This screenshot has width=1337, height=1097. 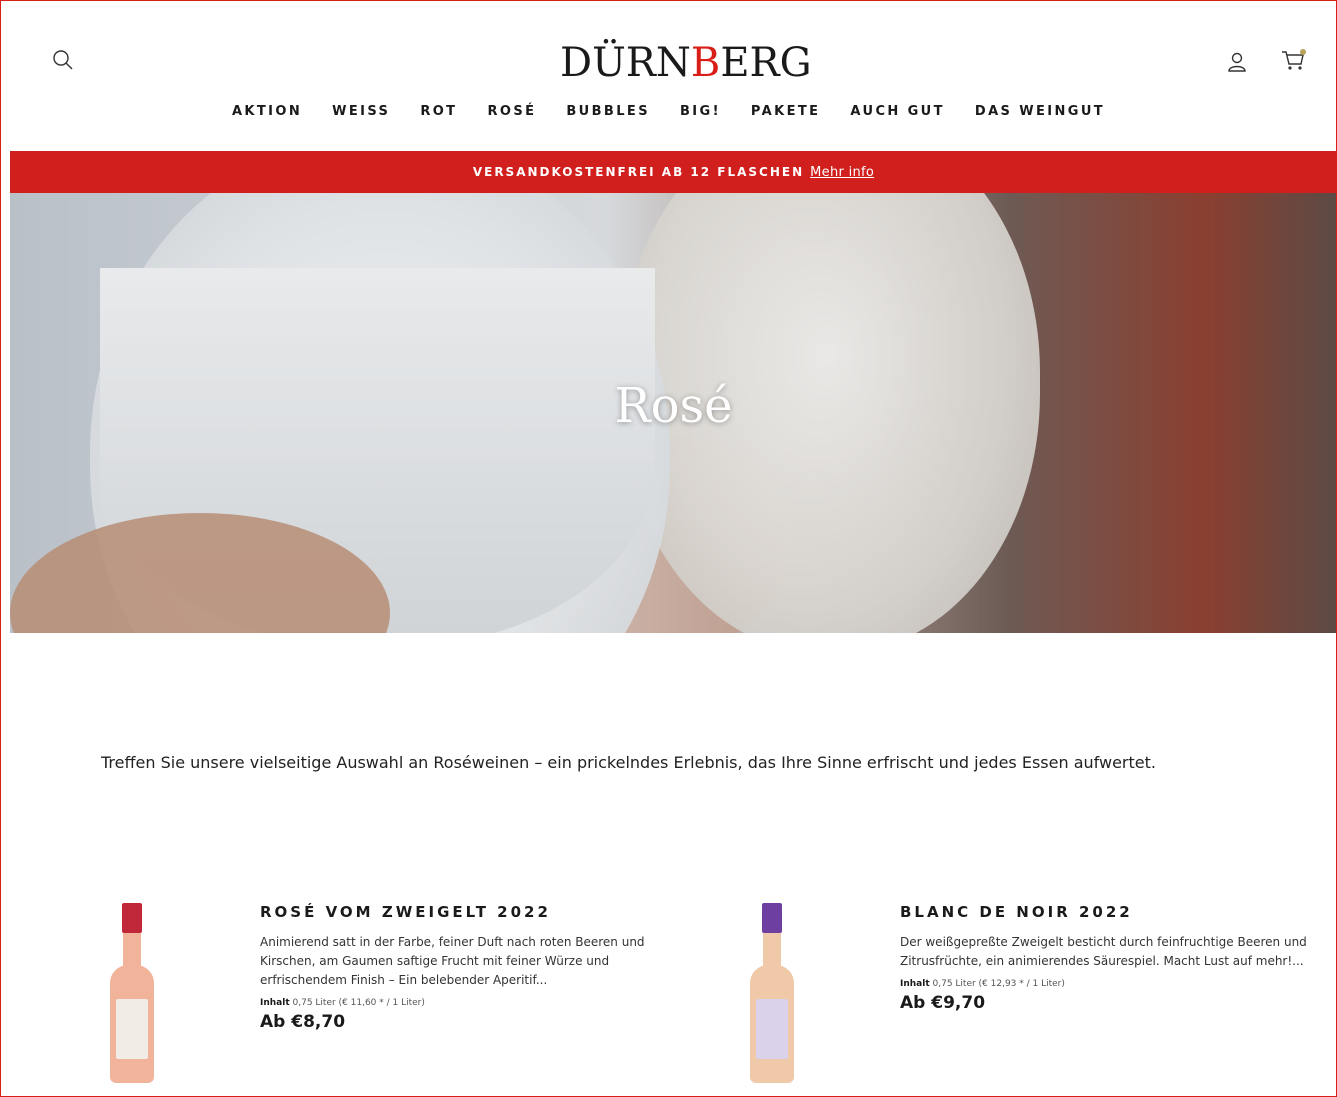 What do you see at coordinates (361, 112) in the screenshot?
I see `nav-item-weiss: WEISS` at bounding box center [361, 112].